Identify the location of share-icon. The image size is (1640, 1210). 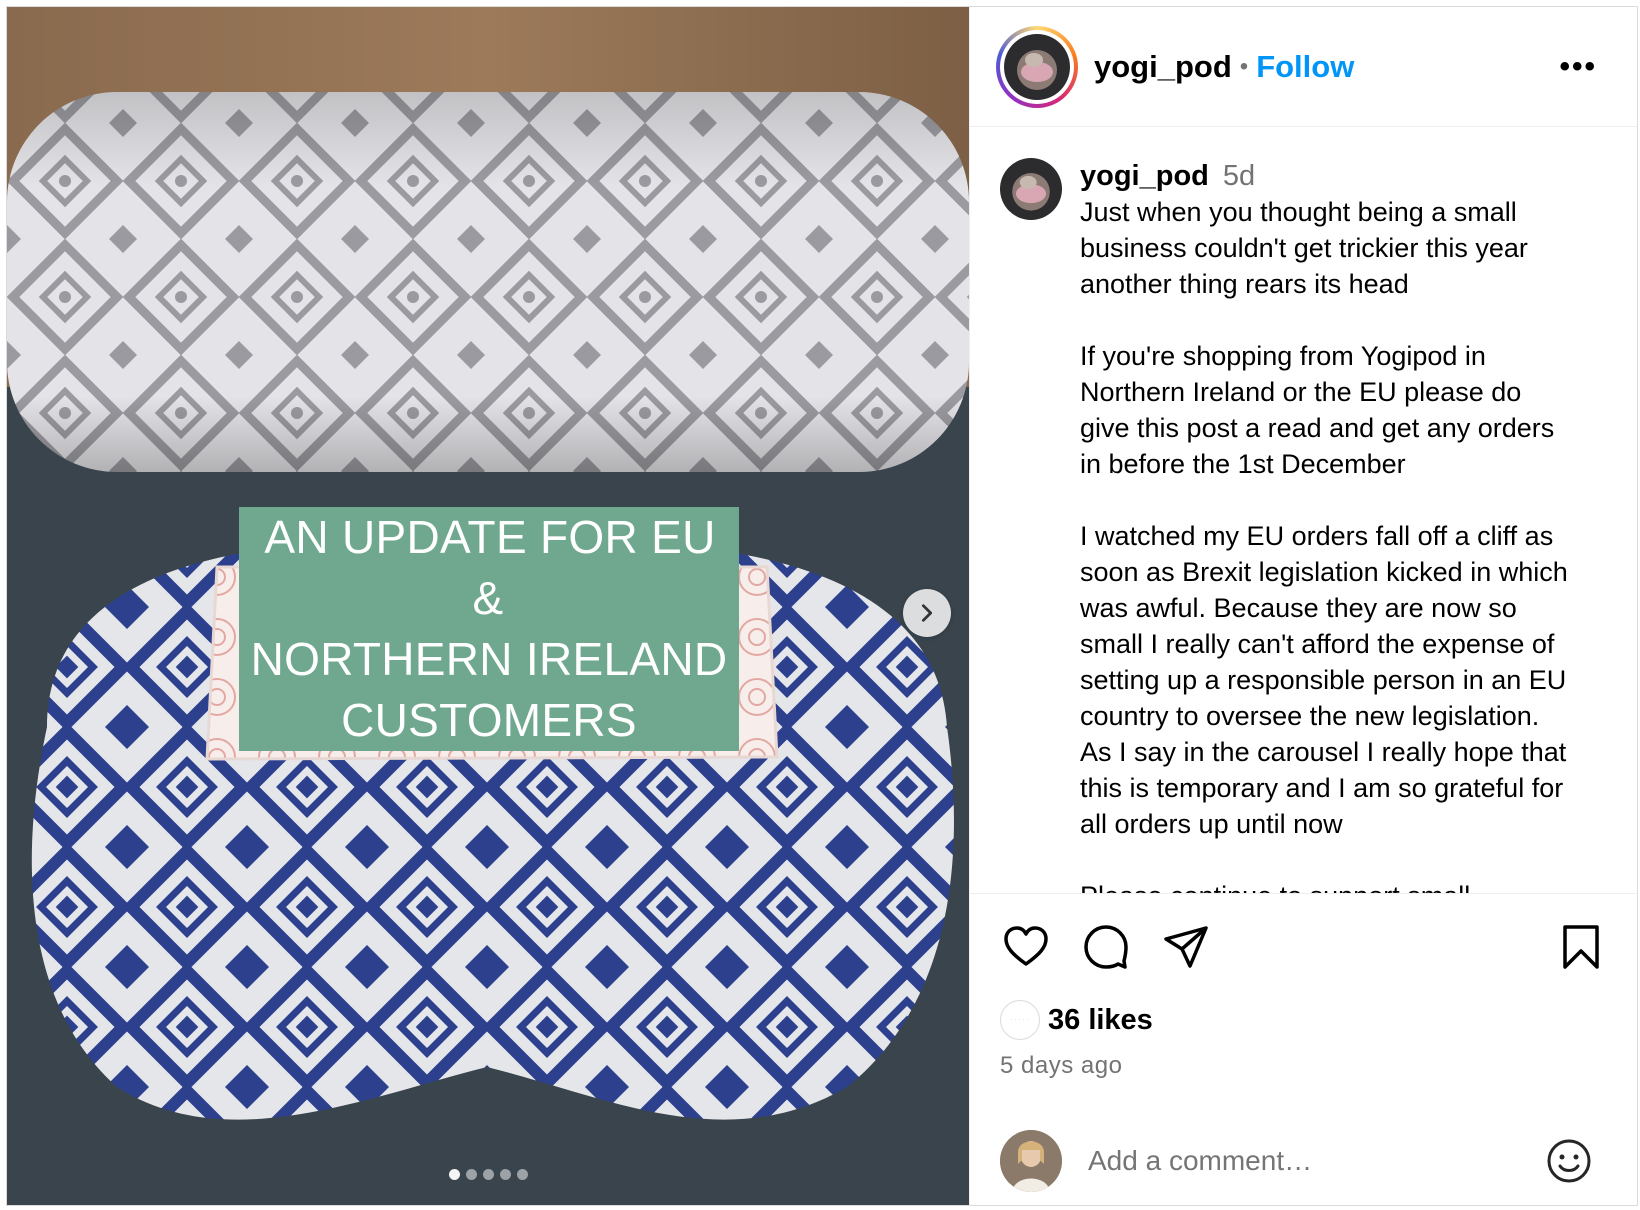
(1186, 947).